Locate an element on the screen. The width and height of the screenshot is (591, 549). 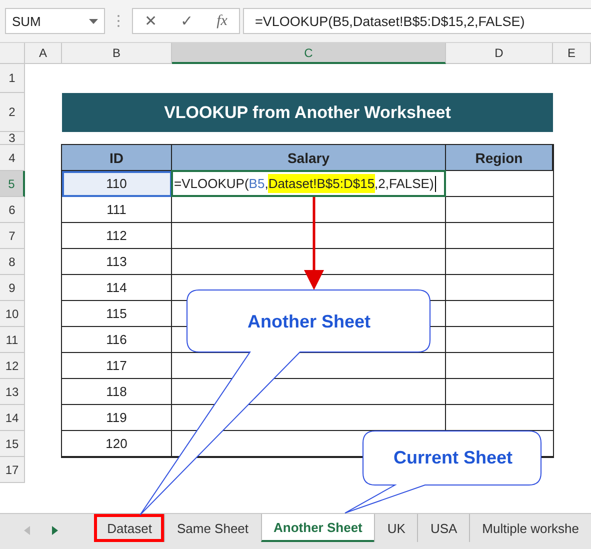
table-cell: 110 is located at coordinates (117, 184).